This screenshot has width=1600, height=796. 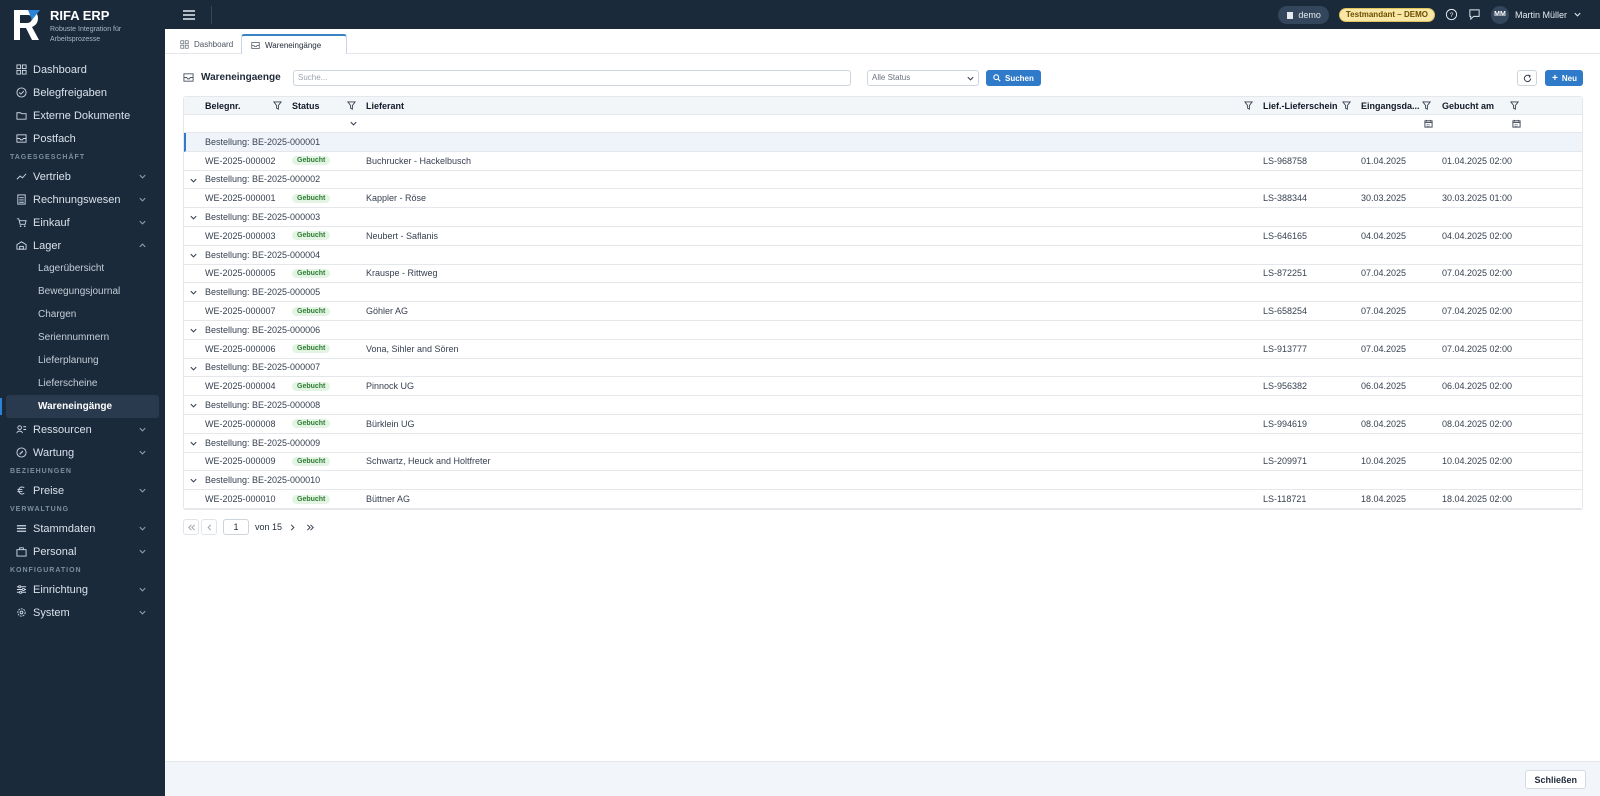 I want to click on group-row: Bestellung: BE-2025-000005, so click(x=883, y=293).